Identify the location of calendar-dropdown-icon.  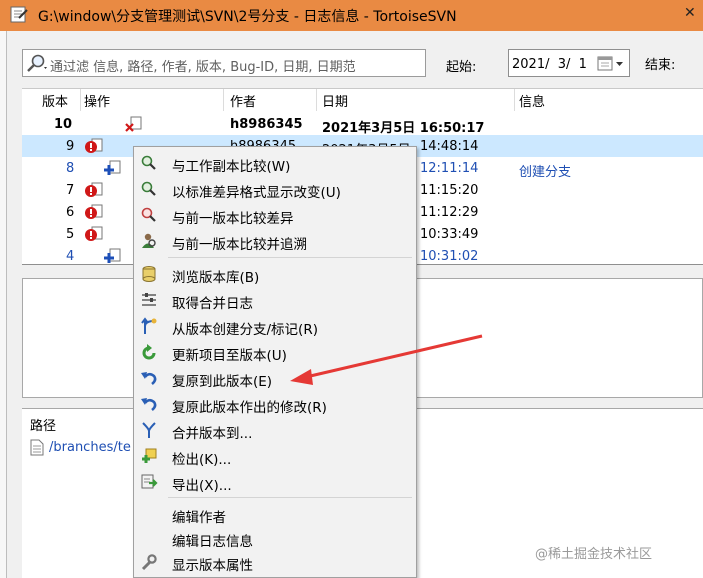
(612, 64).